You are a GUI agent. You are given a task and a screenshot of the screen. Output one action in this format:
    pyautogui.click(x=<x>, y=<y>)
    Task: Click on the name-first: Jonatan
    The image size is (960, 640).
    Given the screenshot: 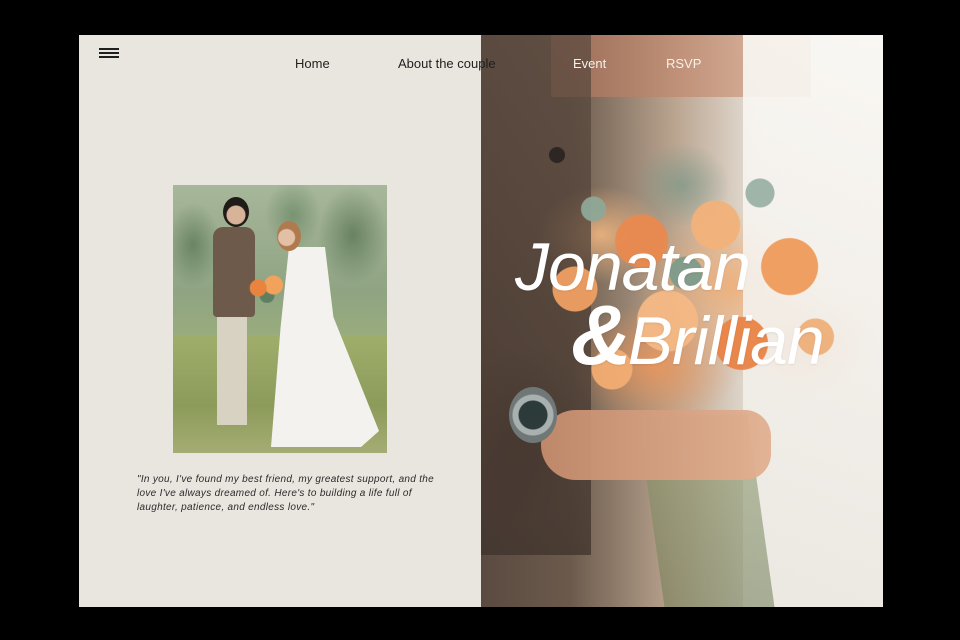 What is the action you would take?
    pyautogui.click(x=633, y=267)
    